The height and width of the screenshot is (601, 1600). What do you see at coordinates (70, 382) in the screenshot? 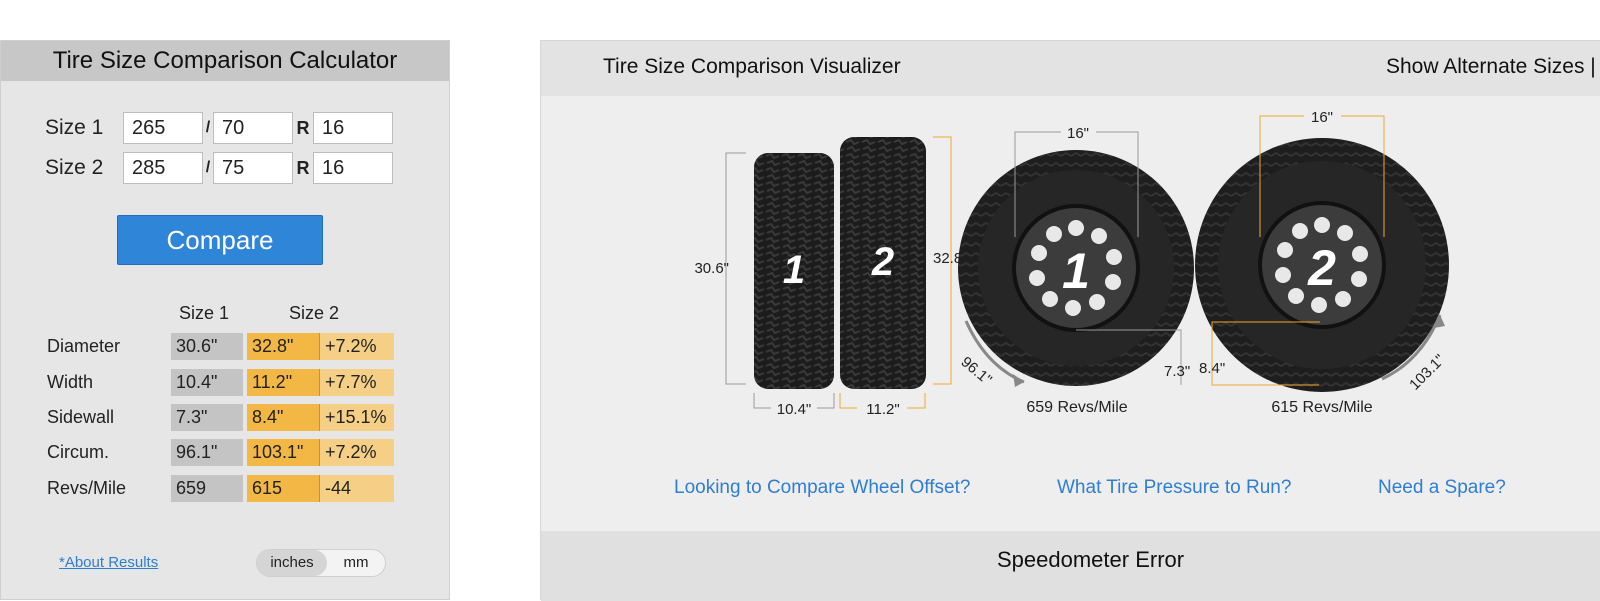
I see `result-label: Width` at bounding box center [70, 382].